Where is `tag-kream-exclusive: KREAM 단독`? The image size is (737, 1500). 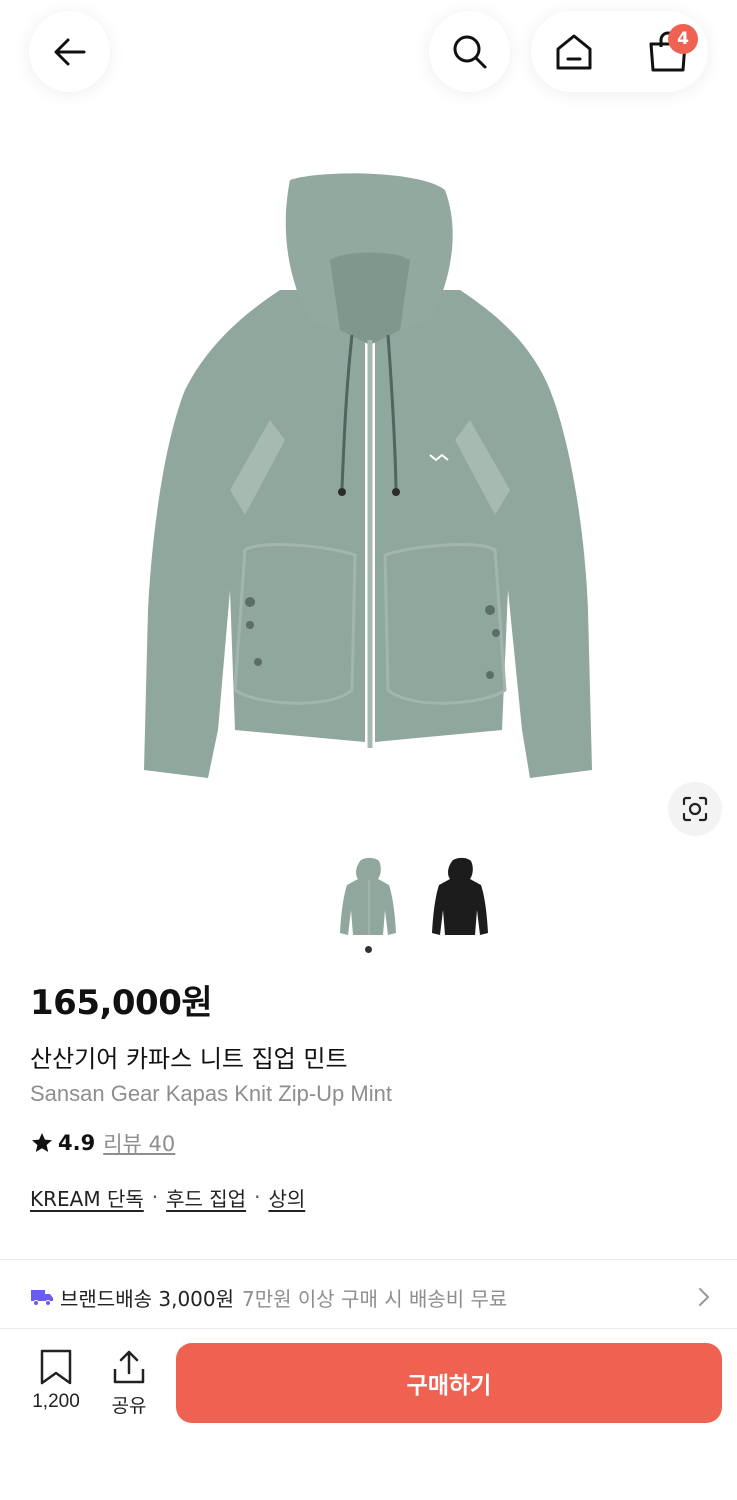
tag-kream-exclusive: KREAM 단독 is located at coordinates (87, 1197).